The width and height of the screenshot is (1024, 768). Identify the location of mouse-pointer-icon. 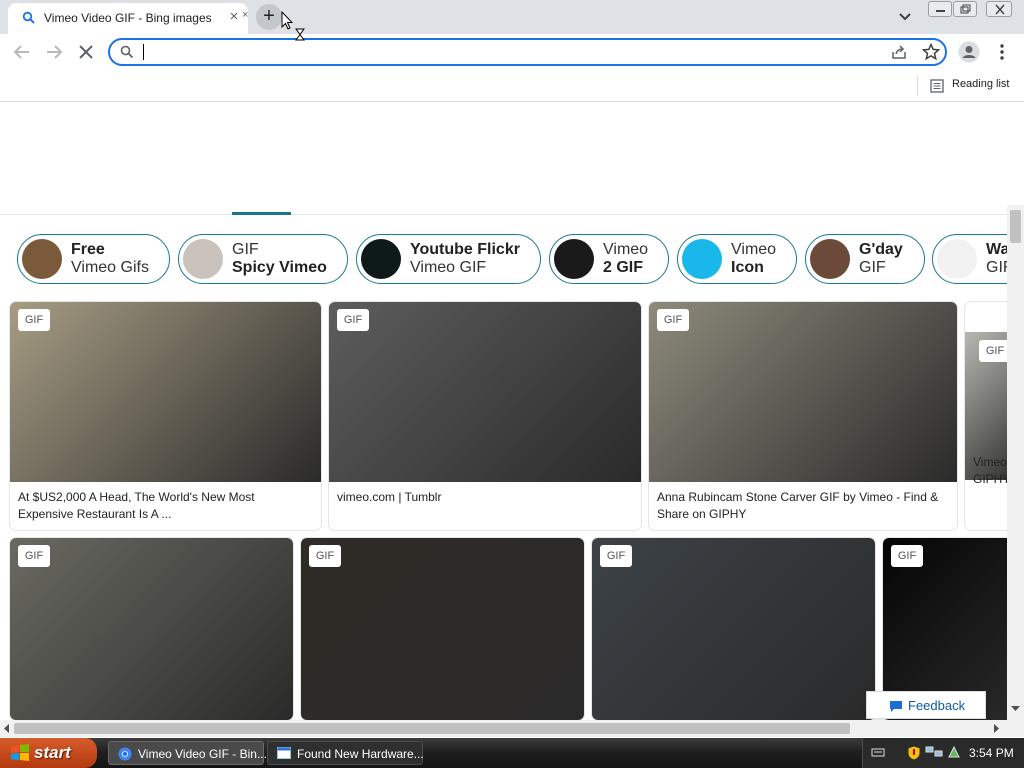
(287, 20).